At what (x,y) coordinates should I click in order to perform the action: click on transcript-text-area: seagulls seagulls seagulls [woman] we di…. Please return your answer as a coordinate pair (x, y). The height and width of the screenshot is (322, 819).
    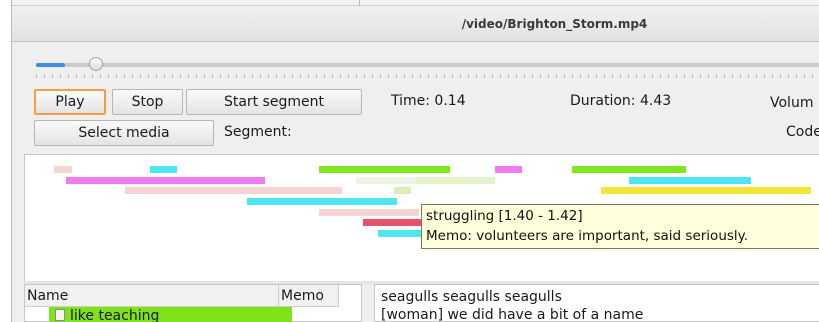
    Looking at the image, I should click on (596, 303).